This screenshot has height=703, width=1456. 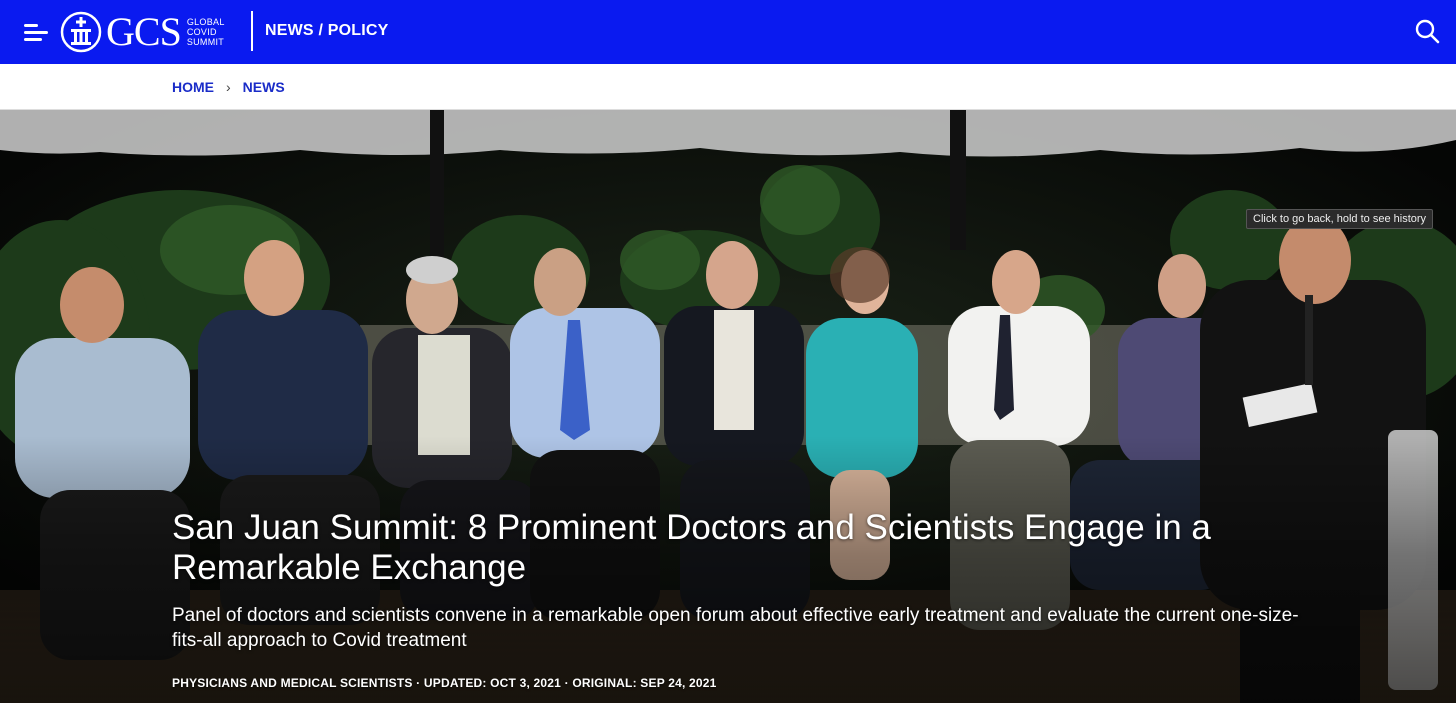 I want to click on article-category: PHYSICIANS AND MEDICAL SCIENTISTS, so click(x=292, y=683).